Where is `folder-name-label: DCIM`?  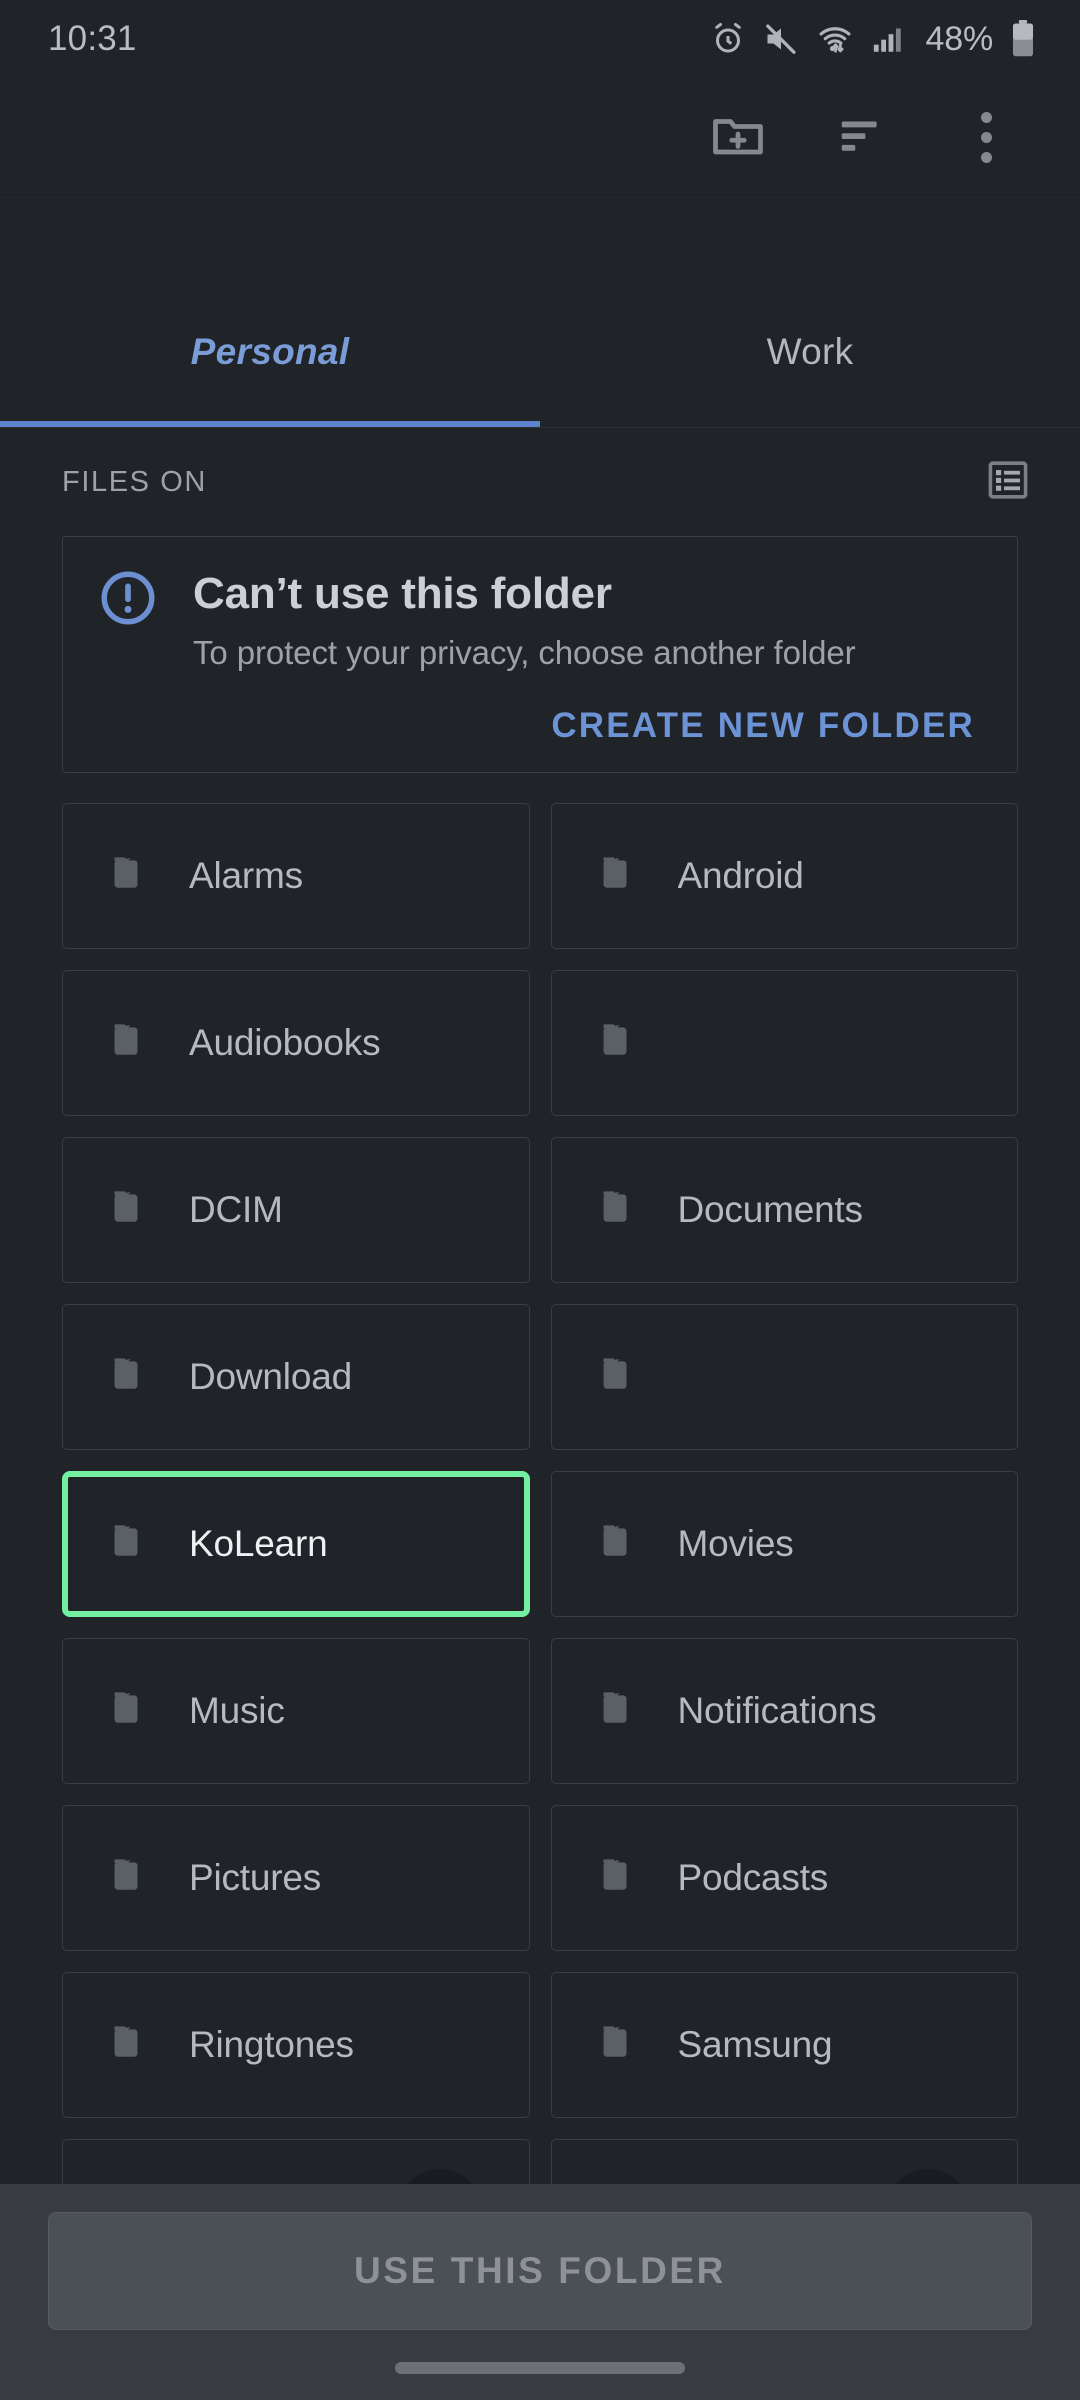 folder-name-label: DCIM is located at coordinates (236, 1209).